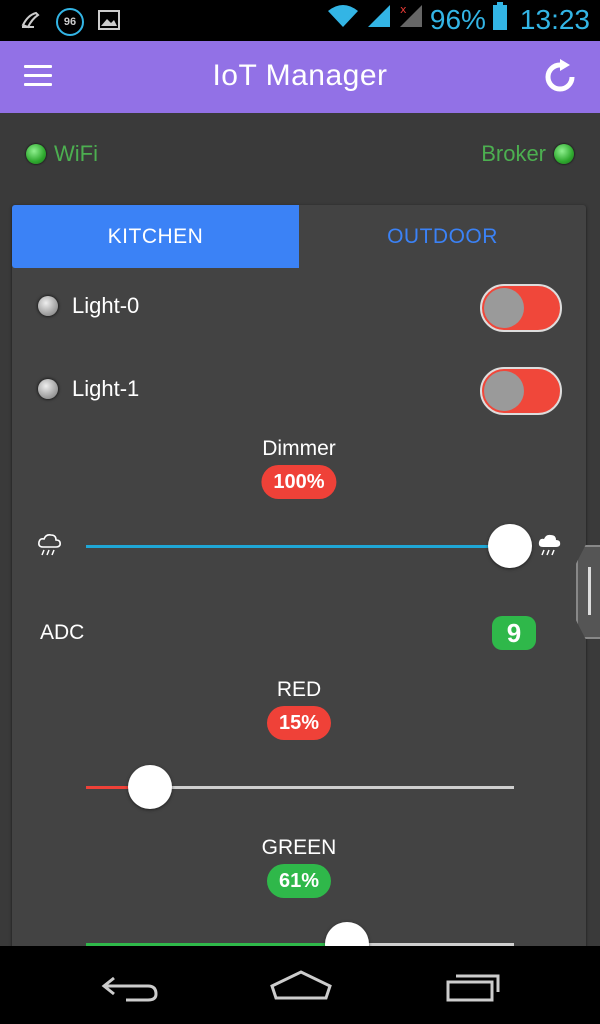 This screenshot has width=600, height=1024. I want to click on notif-badge-text: 96, so click(70, 22).